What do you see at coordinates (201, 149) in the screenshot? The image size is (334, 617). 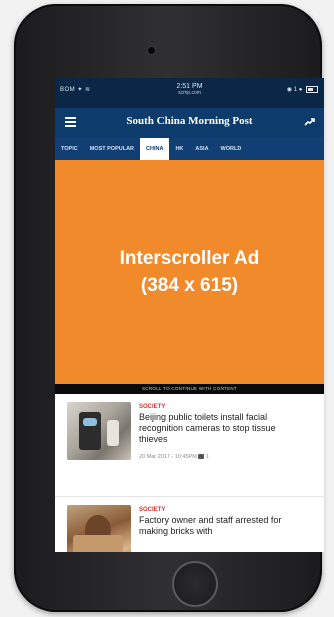 I see `tab-asia: ASIA` at bounding box center [201, 149].